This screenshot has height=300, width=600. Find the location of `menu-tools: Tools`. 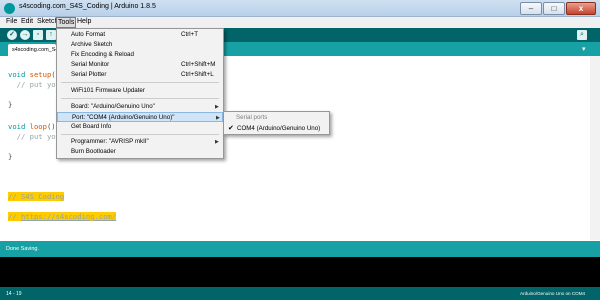

menu-tools: Tools is located at coordinates (66, 22).